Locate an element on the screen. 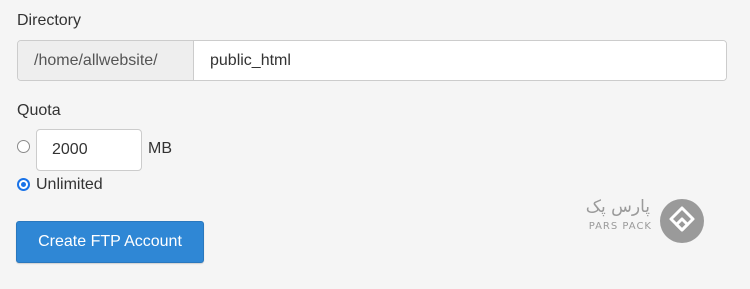 Image resolution: width=750 pixels, height=289 pixels. quota-unit-label: MB is located at coordinates (160, 148).